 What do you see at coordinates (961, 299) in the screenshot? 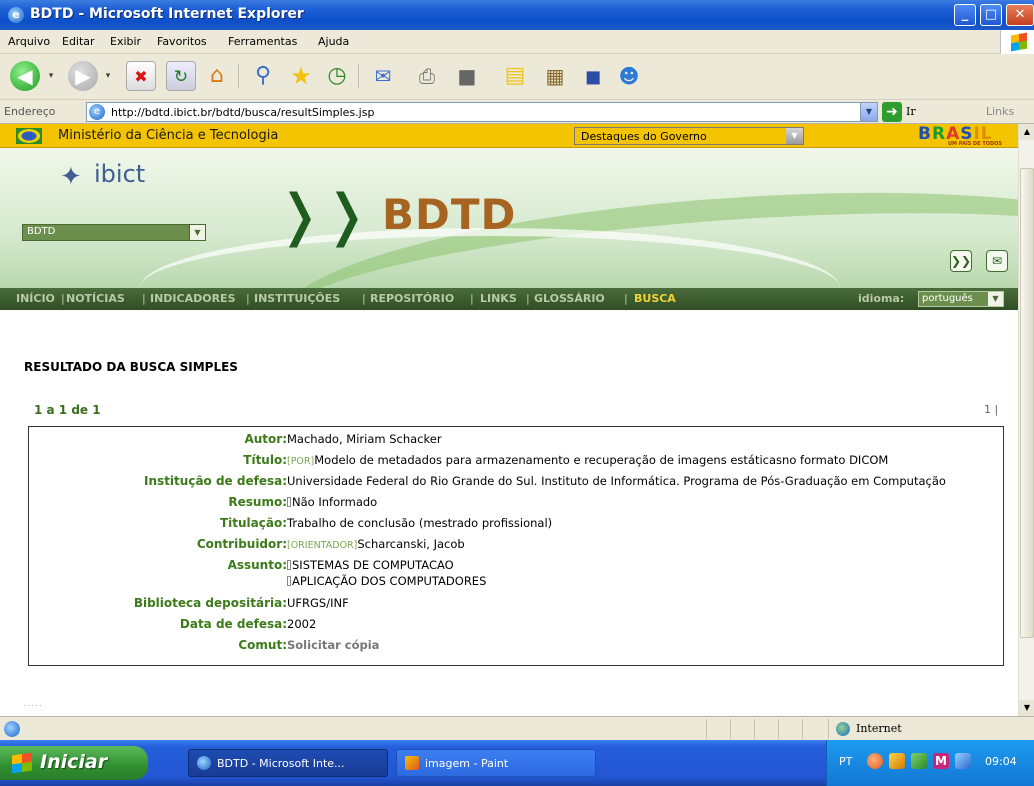
I see `language-select: português ▼` at bounding box center [961, 299].